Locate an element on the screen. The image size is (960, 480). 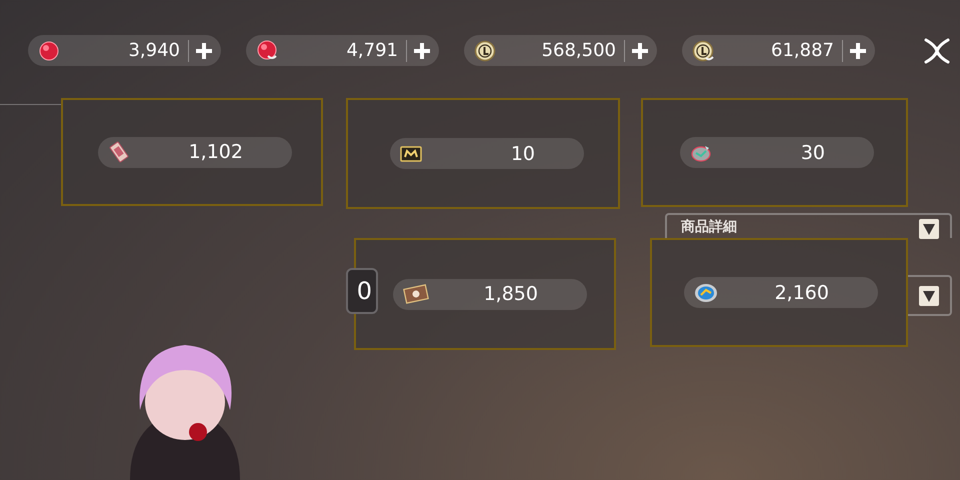
price-tag: 0 is located at coordinates (362, 291).